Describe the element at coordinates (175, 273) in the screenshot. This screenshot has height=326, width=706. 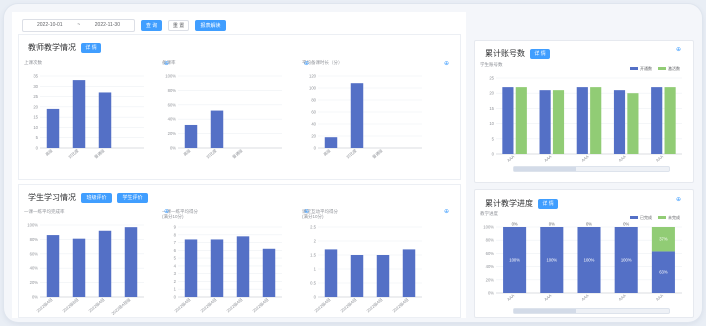
I see `y-tick-label: 3` at that location.